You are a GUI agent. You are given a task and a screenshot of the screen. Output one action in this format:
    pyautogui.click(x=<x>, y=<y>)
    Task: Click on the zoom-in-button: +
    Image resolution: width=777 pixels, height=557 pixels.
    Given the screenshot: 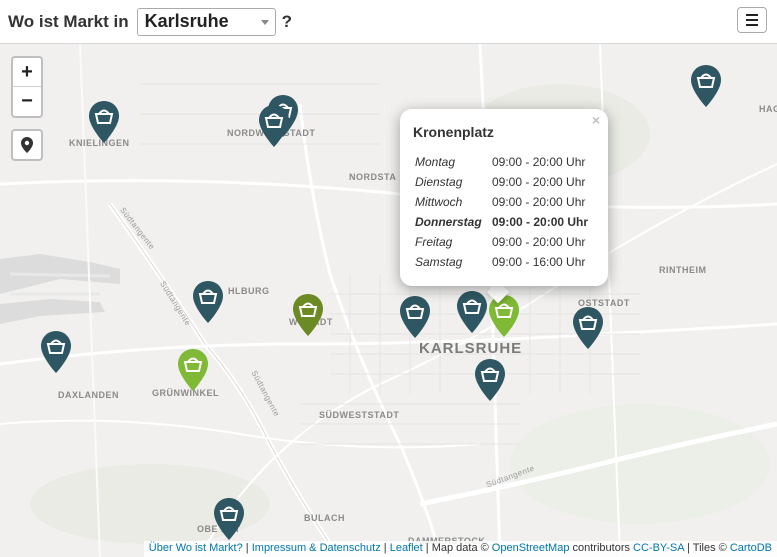 What is the action you would take?
    pyautogui.click(x=27, y=72)
    